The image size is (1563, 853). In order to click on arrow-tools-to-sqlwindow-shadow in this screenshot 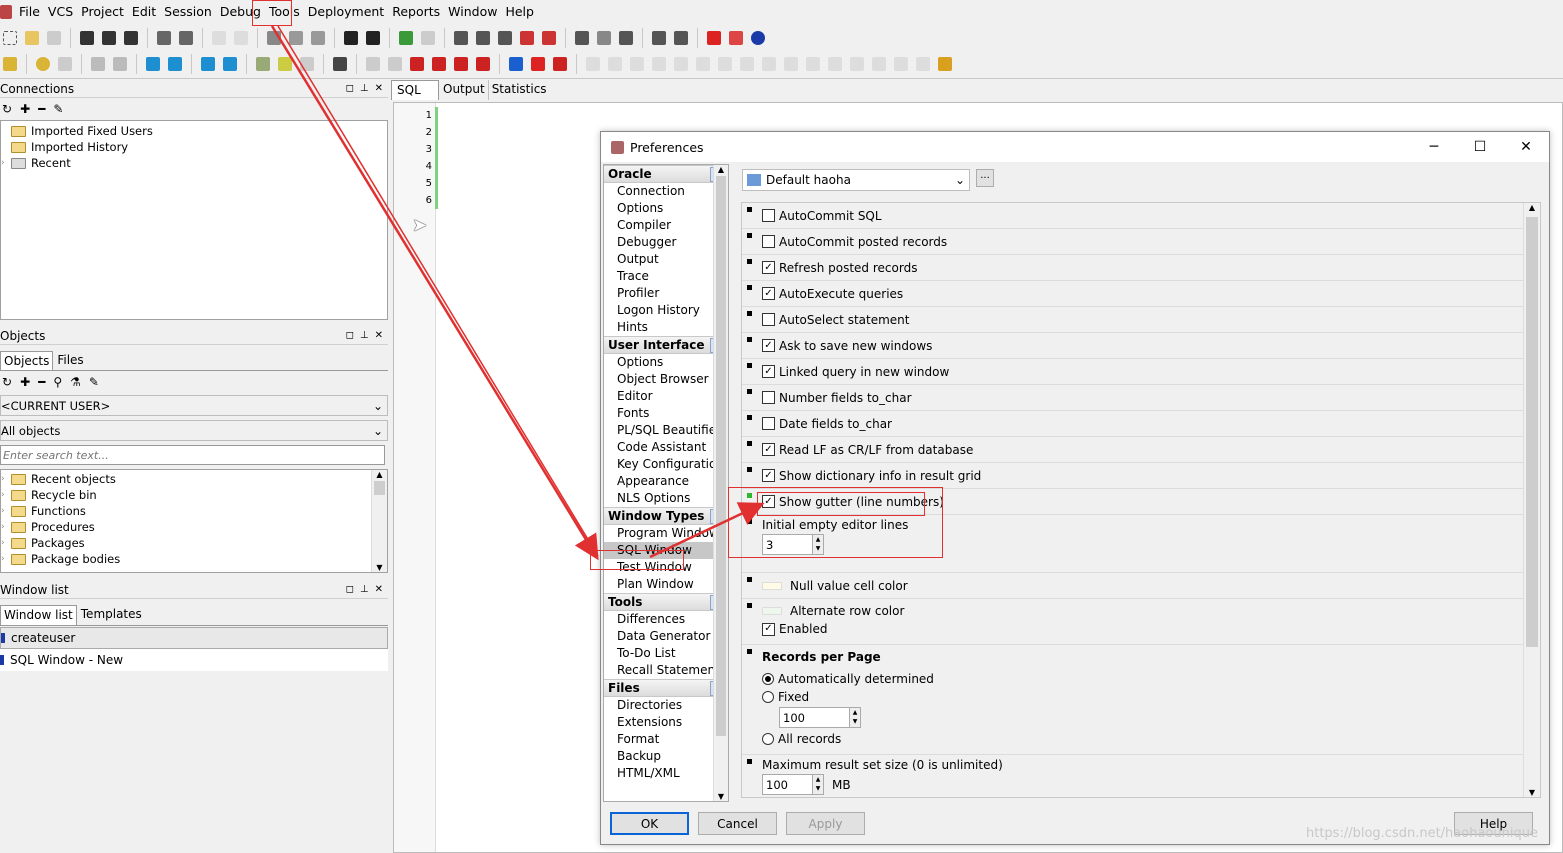, I will do `click(438, 291)`.